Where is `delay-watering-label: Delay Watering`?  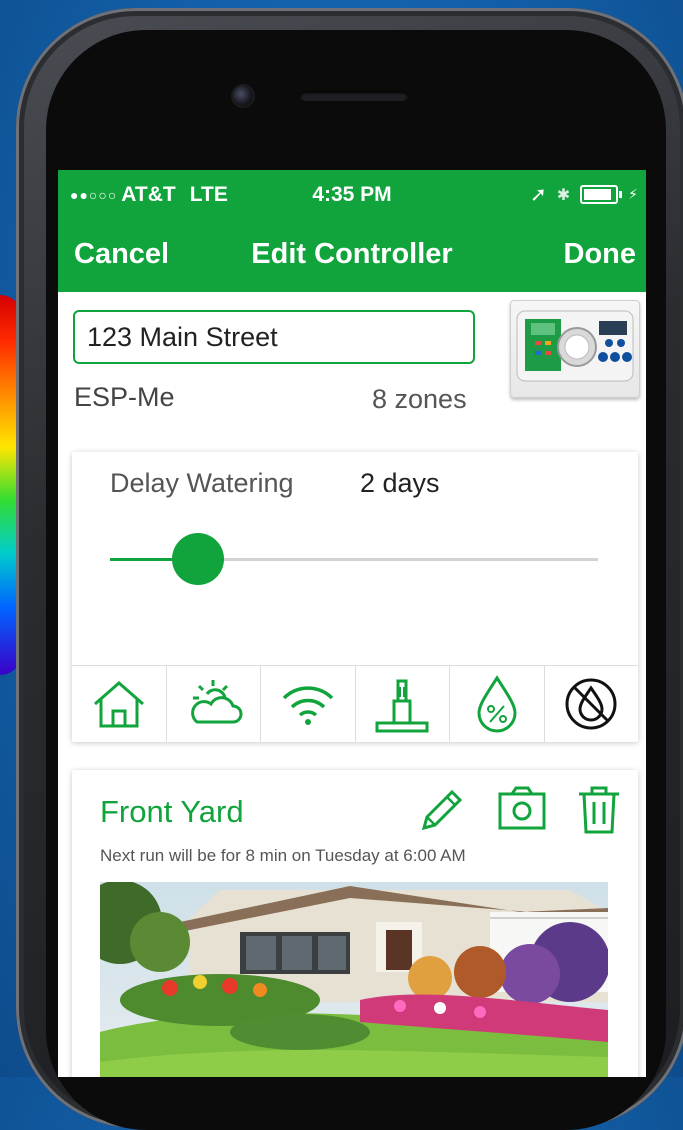
delay-watering-label: Delay Watering is located at coordinates (202, 483).